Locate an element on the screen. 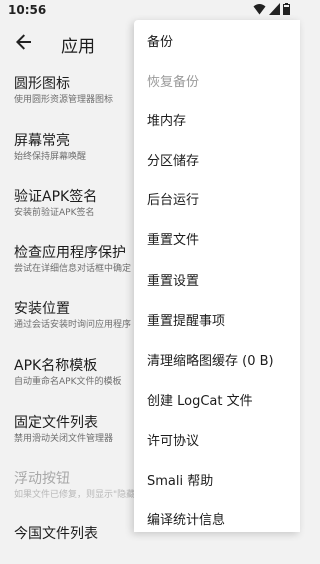 The height and width of the screenshot is (564, 320). setting-title: 固定文件列表 is located at coordinates (56, 423).